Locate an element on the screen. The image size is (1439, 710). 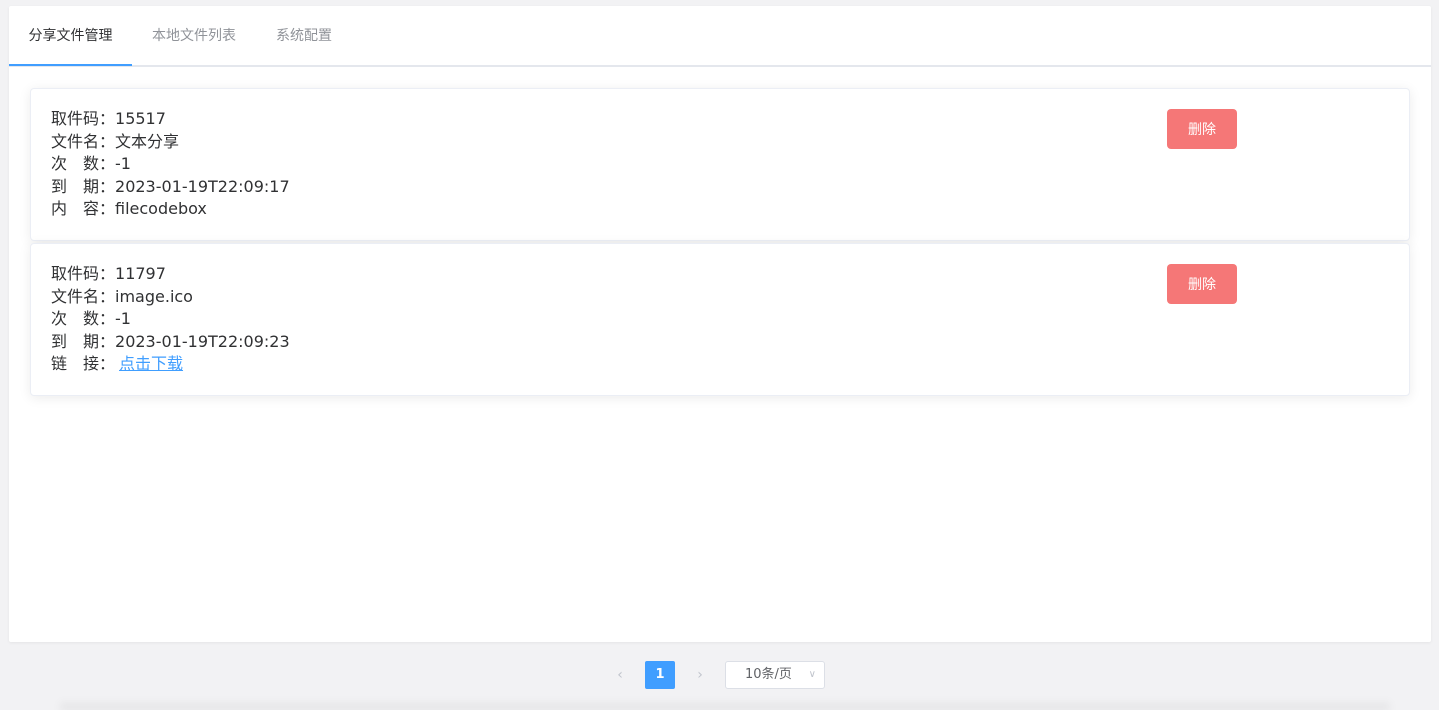
expire-row: 到 期：2023-01-19T22:09:17 is located at coordinates (170, 187).